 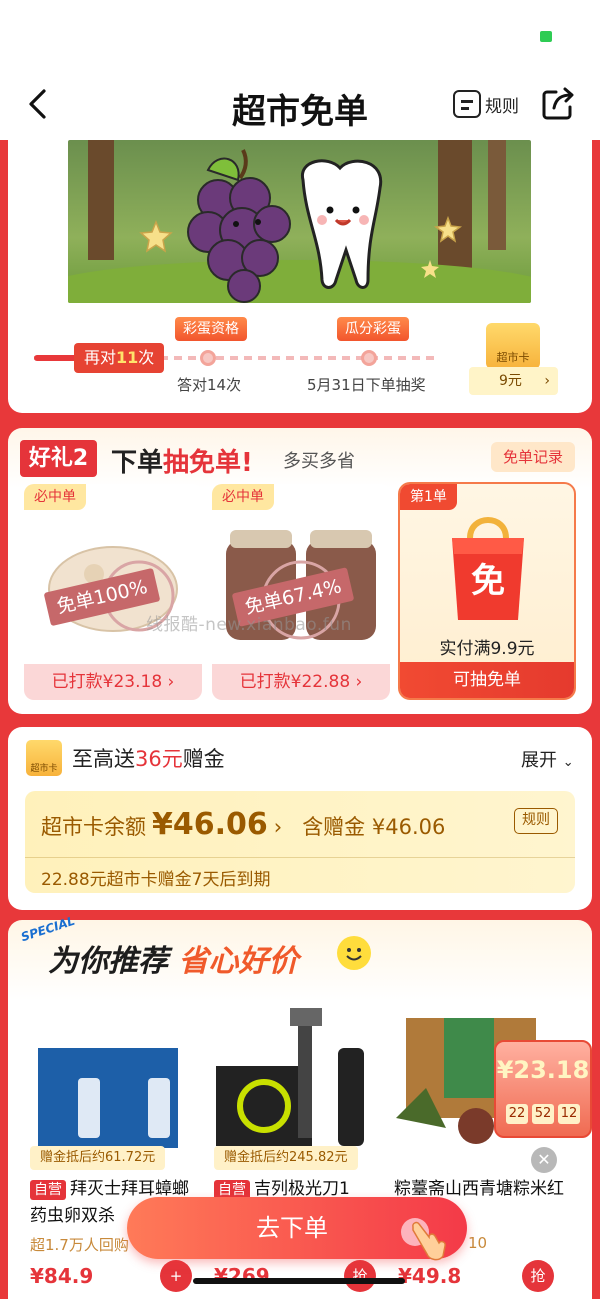 What do you see at coordinates (558, 104) in the screenshot?
I see `share-icon` at bounding box center [558, 104].